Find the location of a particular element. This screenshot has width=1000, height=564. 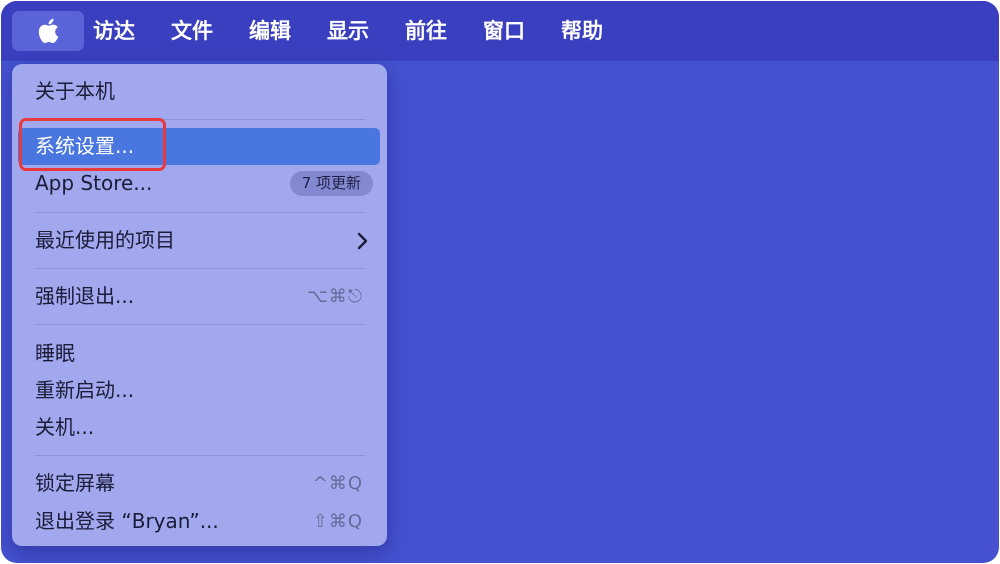

menu-finder: 访达 is located at coordinates (114, 31).